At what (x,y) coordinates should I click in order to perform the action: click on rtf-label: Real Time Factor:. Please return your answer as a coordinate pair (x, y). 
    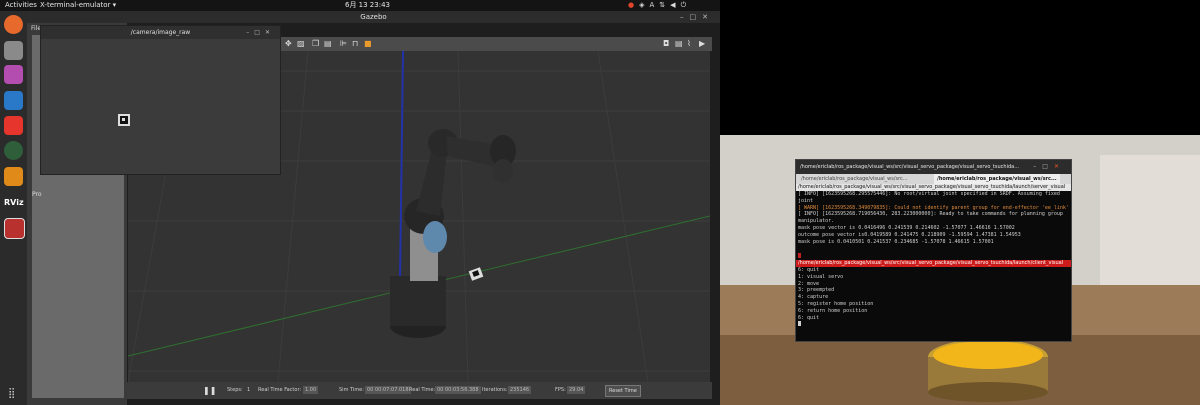
    Looking at the image, I should click on (280, 390).